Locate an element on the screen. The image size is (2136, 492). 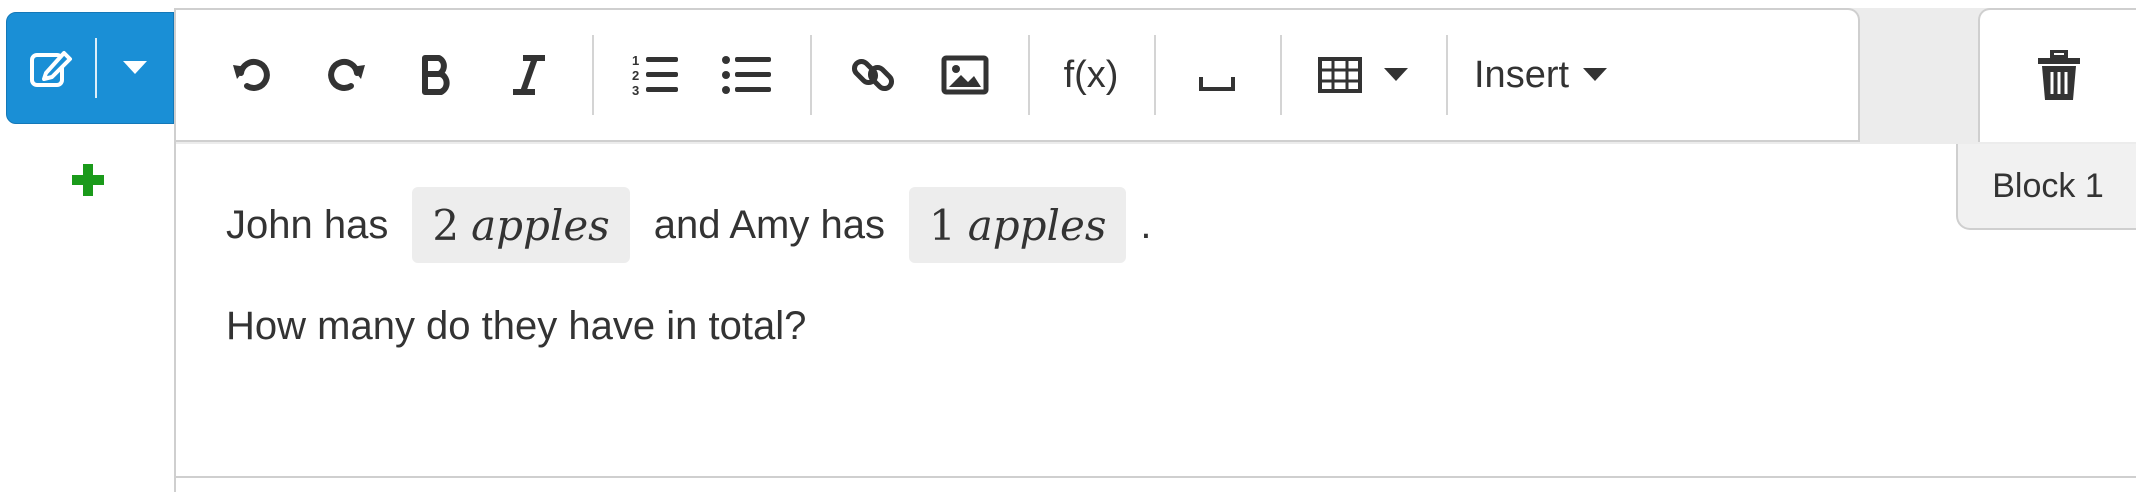
bold-icon is located at coordinates (436, 75).